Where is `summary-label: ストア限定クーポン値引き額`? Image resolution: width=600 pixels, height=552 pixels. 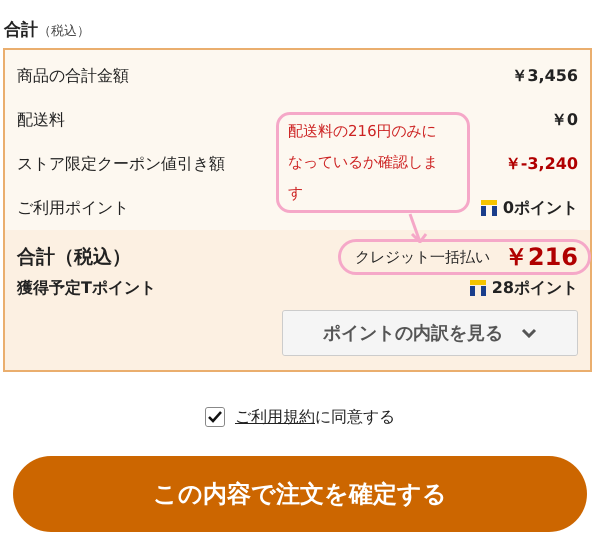
summary-label: ストア限定クーポン値引き額 is located at coordinates (121, 164).